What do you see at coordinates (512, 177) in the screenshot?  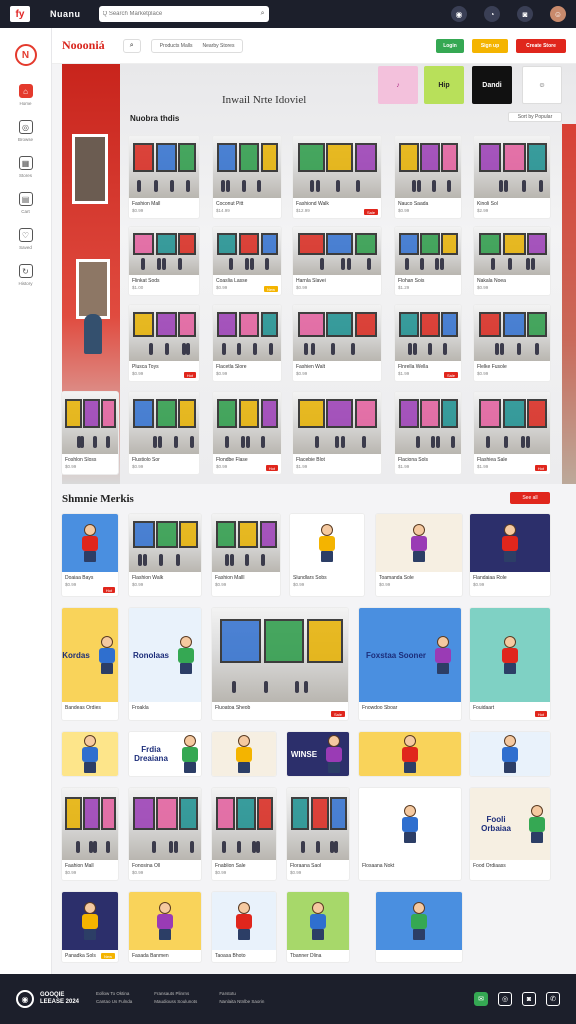 I see `product-card: Kinoli Sol $2.99` at bounding box center [512, 177].